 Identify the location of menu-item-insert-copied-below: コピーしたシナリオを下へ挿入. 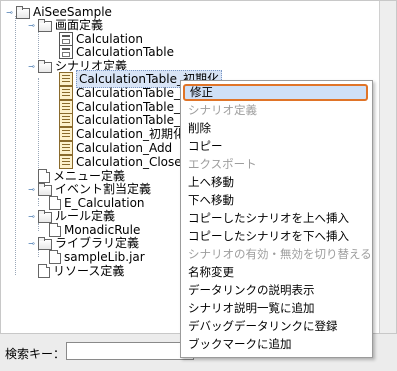
(275, 236).